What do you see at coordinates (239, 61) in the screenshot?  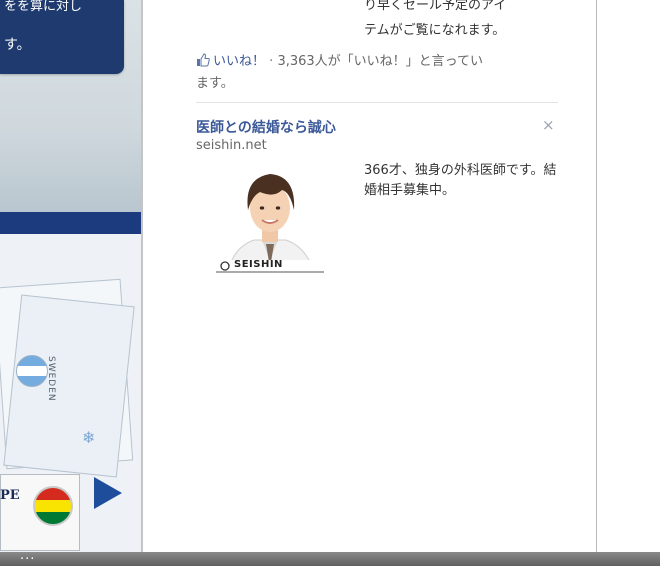 I see `like-link: いいね！` at bounding box center [239, 61].